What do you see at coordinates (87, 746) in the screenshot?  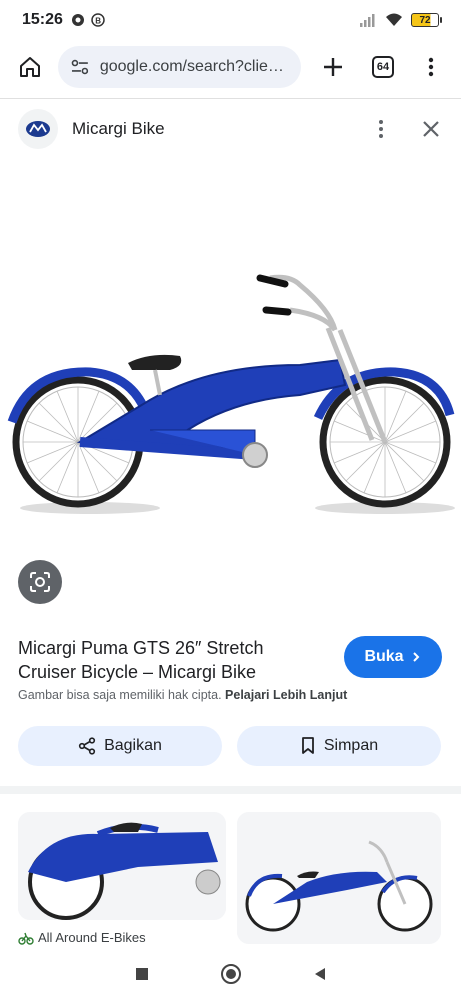 I see `share-icon` at bounding box center [87, 746].